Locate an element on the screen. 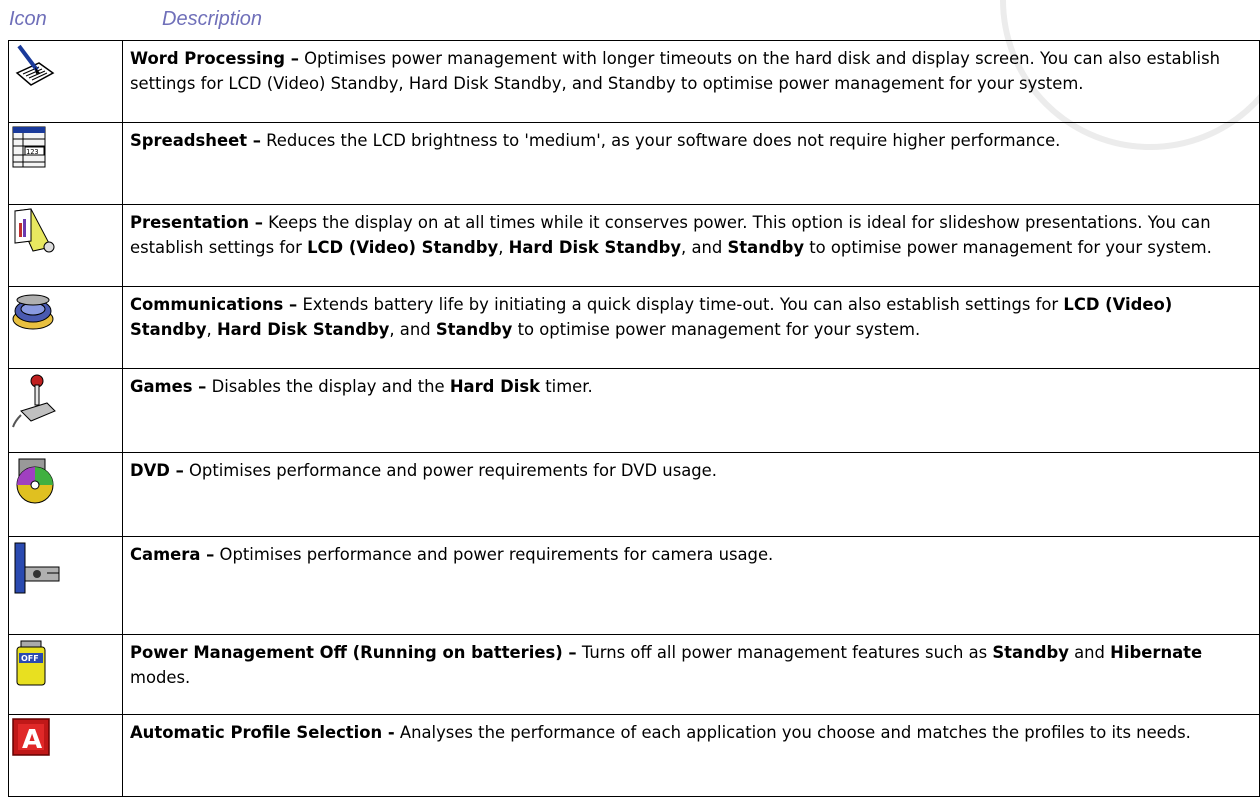 Image resolution: width=1260 pixels, height=812 pixels. svg-text: OFF is located at coordinates (30, 658).